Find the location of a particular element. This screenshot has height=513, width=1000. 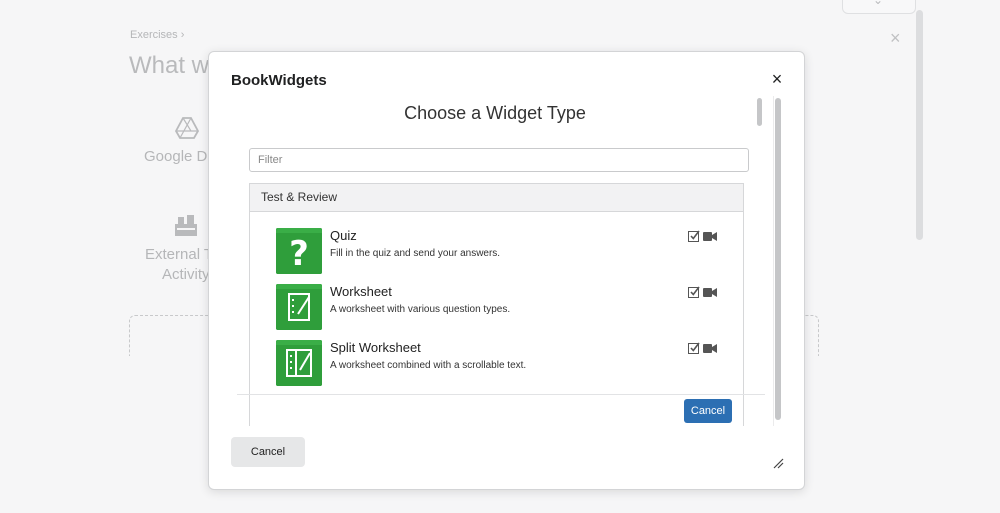

google-drive-label: Google Dr is located at coordinates (178, 156).